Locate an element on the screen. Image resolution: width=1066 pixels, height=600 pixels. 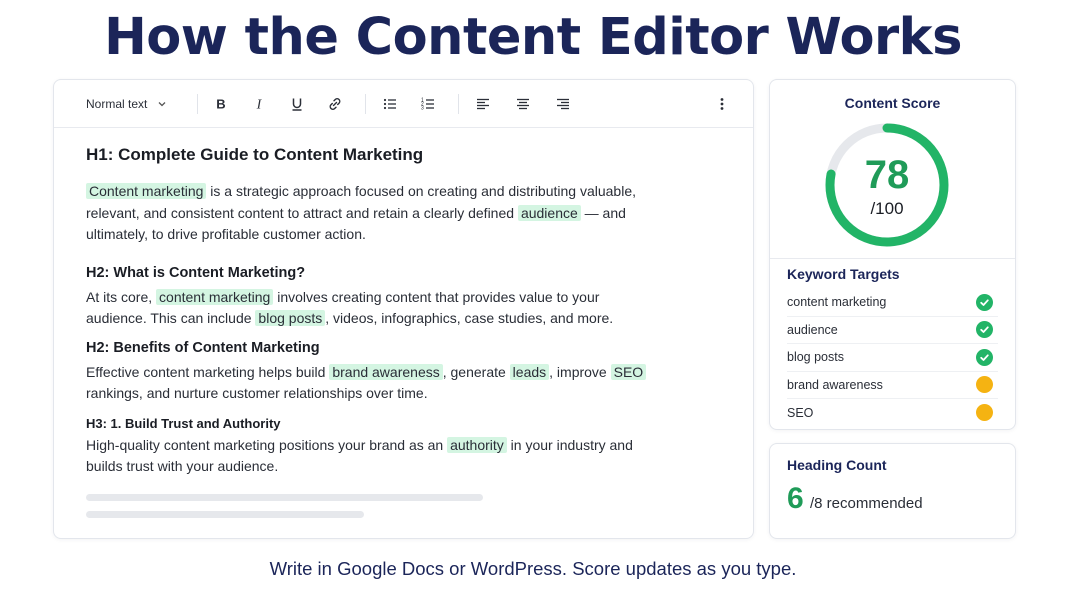
keyword-item: blog posts is located at coordinates (892, 358).